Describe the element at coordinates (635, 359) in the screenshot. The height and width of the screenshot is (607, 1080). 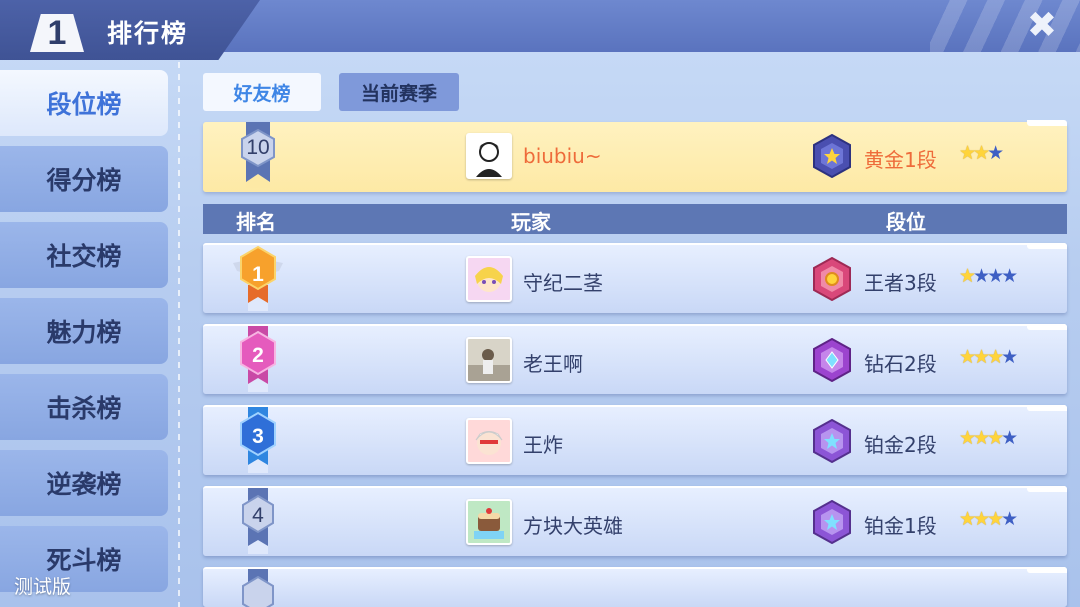
I see `leaderboard-row: 2 老王啊 钻石2段 ★★★★` at that location.